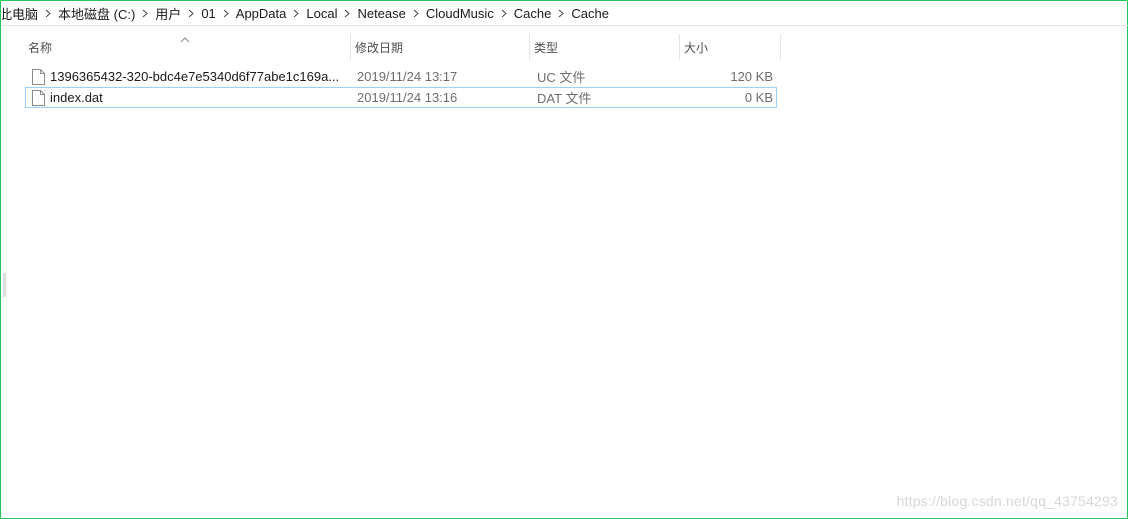  I want to click on breadcrumb-local-disk: 本地磁盘 (C:), so click(96, 14).